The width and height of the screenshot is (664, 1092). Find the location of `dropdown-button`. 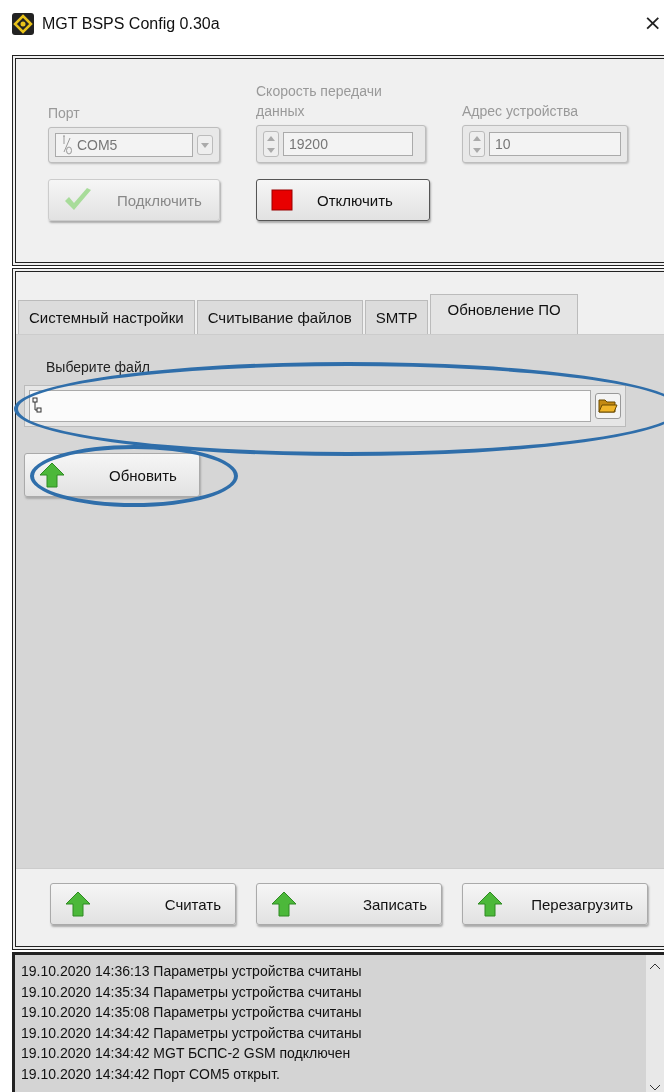

dropdown-button is located at coordinates (205, 145).